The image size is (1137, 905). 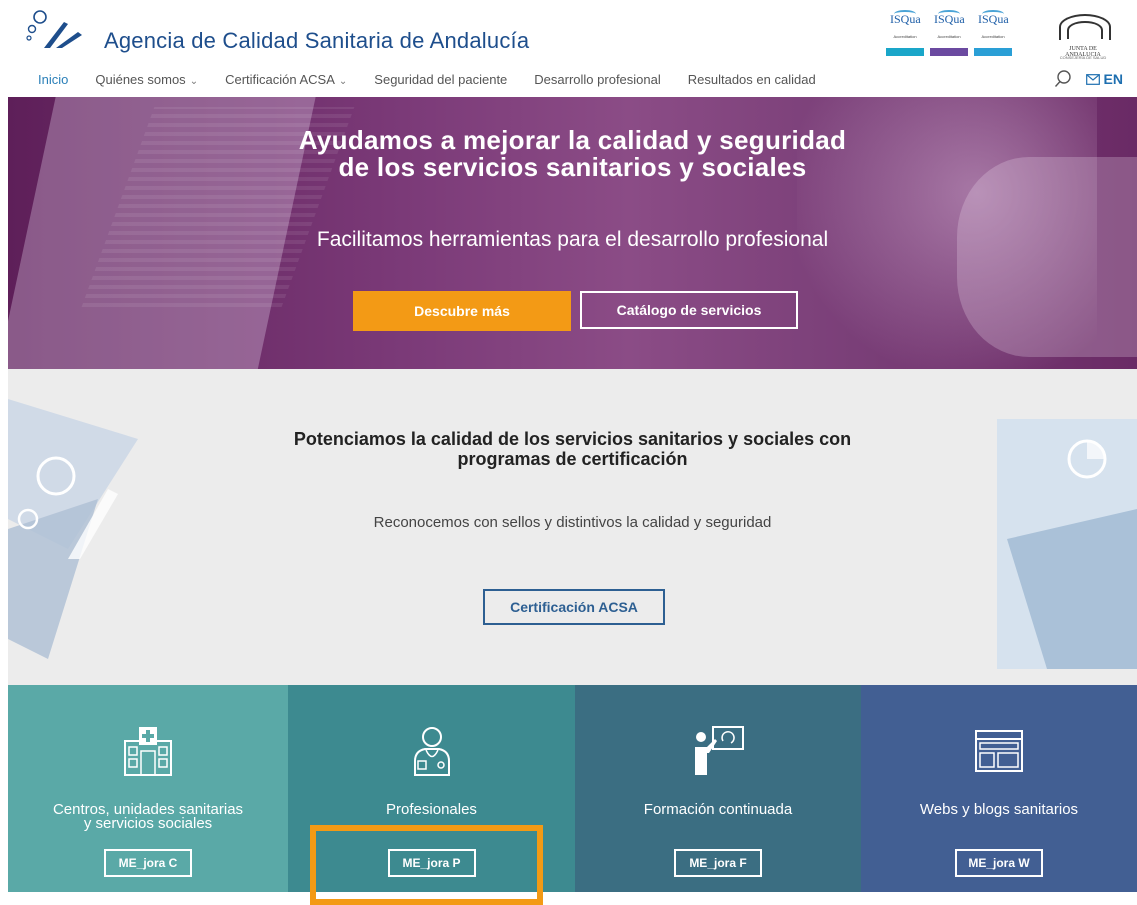 What do you see at coordinates (574, 607) in the screenshot?
I see `certificacion-acsa-button: Certificación ACSA` at bounding box center [574, 607].